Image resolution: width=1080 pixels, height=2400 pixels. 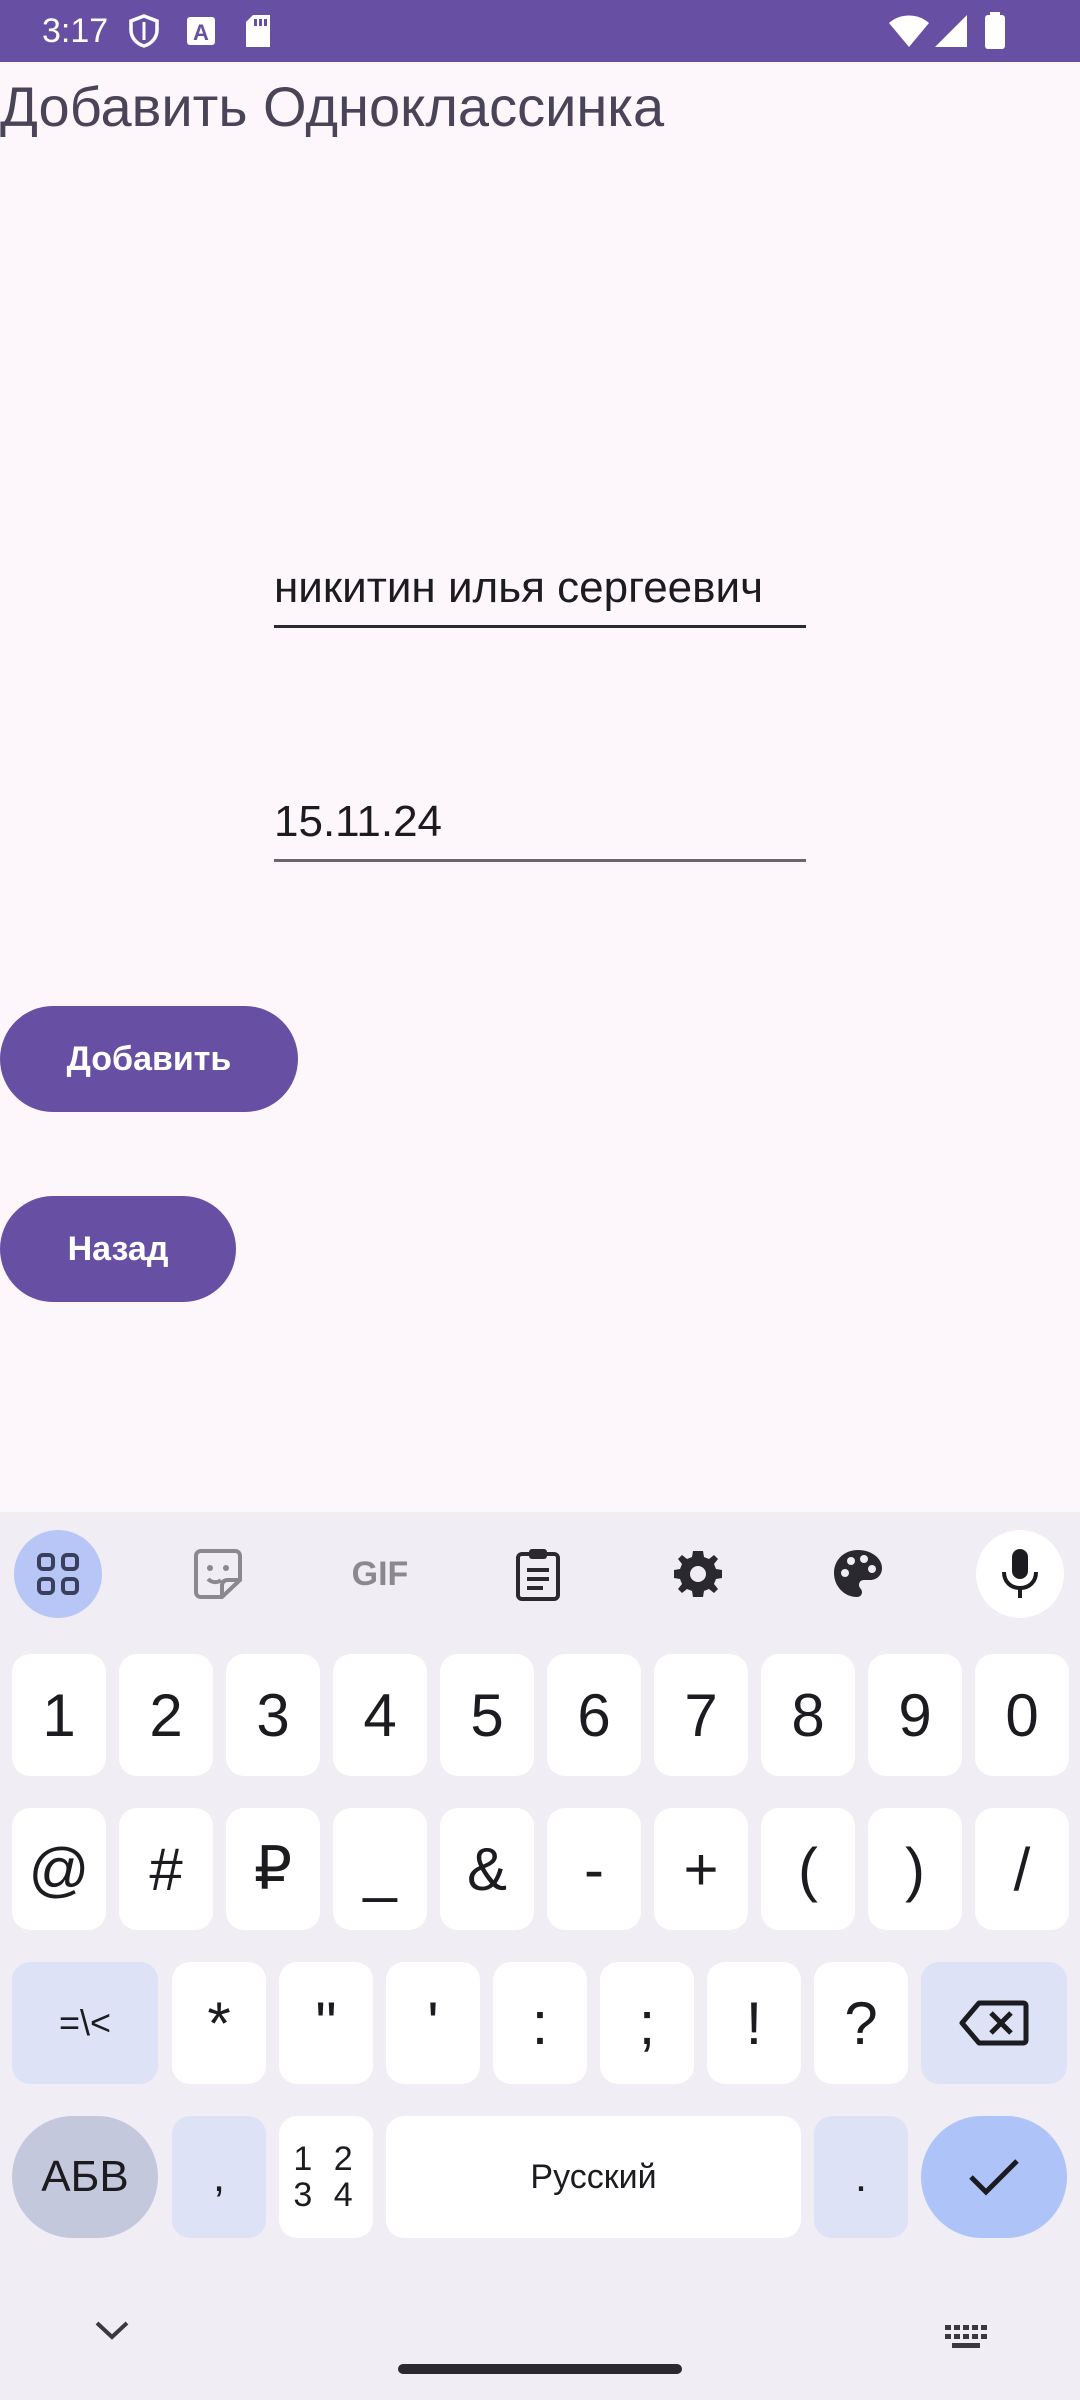 What do you see at coordinates (380, 1869) in the screenshot?
I see `key-underscore: _` at bounding box center [380, 1869].